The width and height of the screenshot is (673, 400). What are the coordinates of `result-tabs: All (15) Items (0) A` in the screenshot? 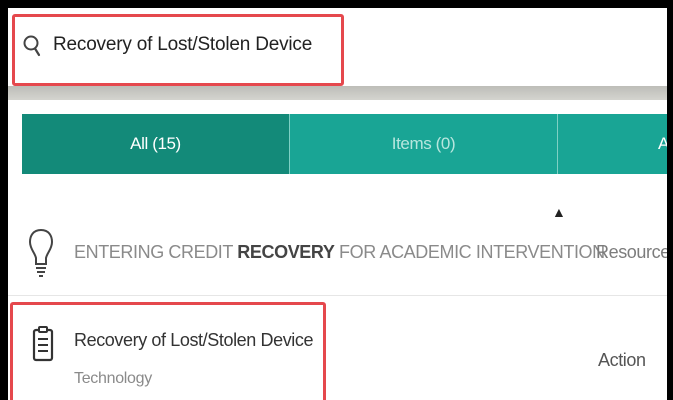 It's located at (344, 144).